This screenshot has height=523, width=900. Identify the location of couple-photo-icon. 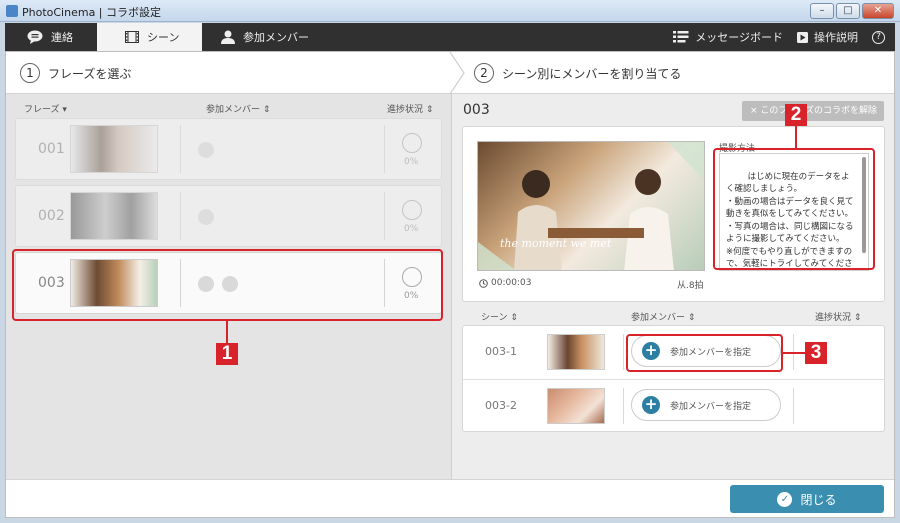
(591, 206).